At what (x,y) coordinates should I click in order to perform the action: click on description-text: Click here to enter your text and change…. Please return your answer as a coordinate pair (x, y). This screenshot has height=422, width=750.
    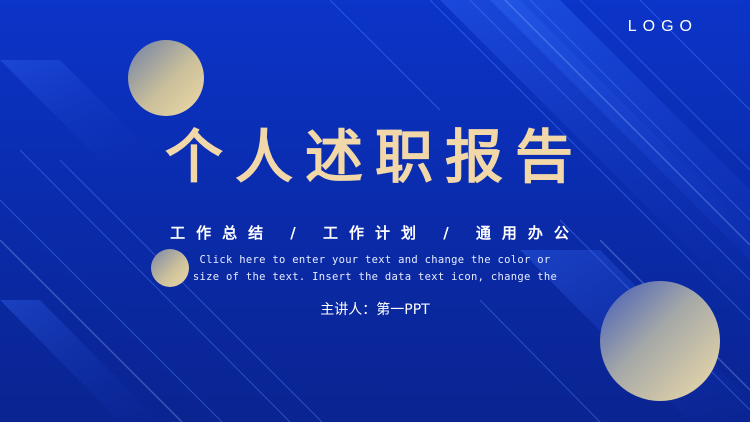
    Looking at the image, I should click on (375, 269).